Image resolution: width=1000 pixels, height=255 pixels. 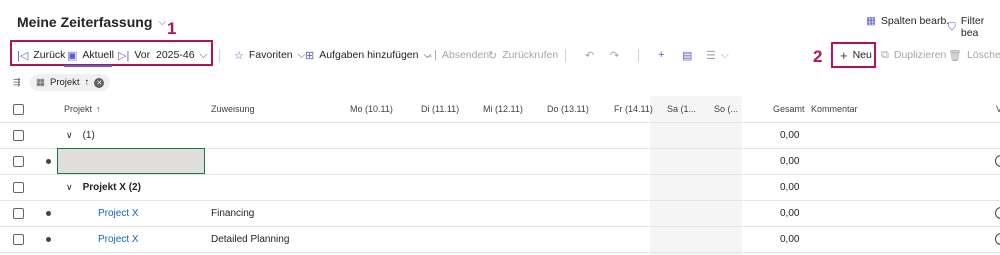 I want to click on send-button: →| Absenden, so click(x=456, y=55).